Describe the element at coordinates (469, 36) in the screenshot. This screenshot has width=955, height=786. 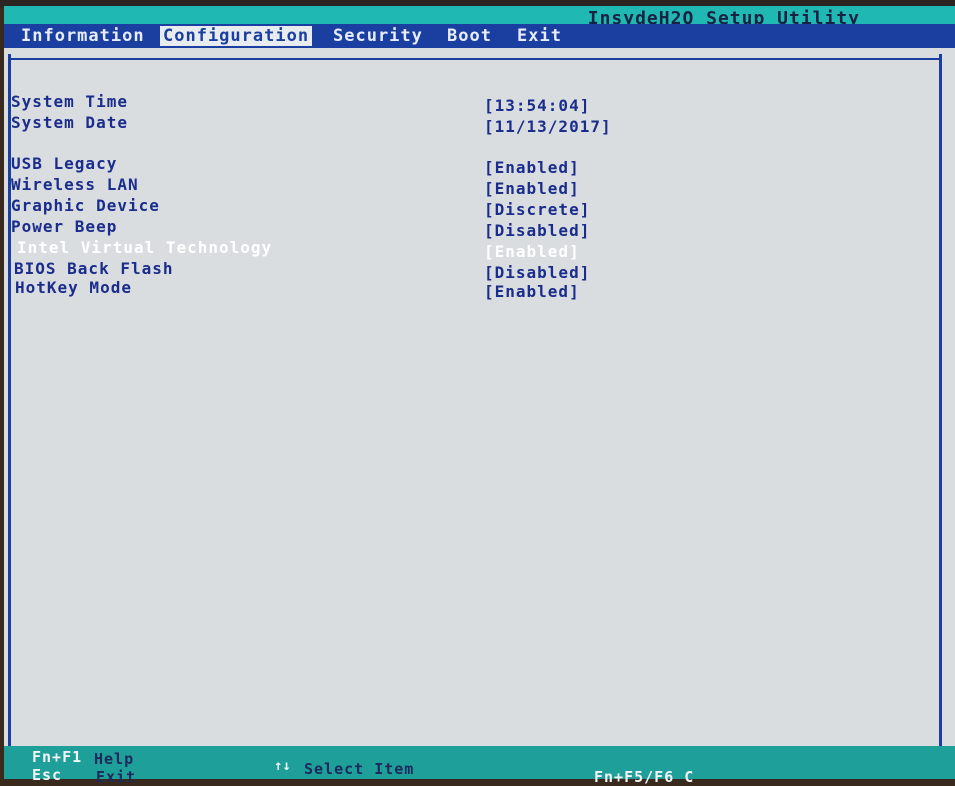
I see `tab-boot: Boot` at that location.